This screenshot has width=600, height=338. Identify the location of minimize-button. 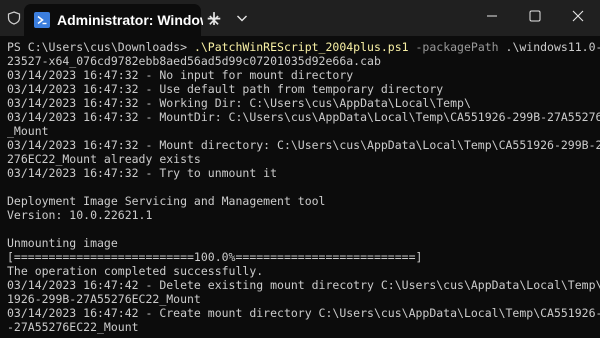
(492, 16).